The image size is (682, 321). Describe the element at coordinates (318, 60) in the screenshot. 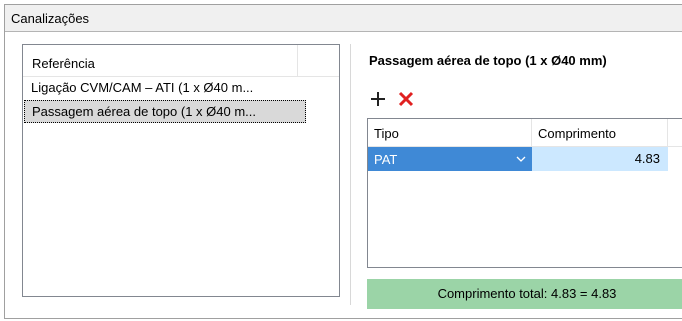

I see `column-header-filler` at that location.